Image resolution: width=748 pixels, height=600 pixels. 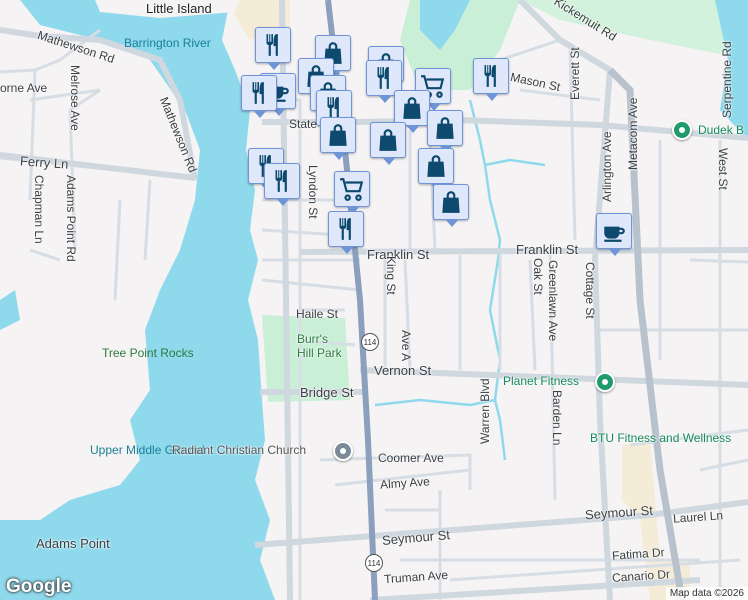 I want to click on google-logo: Google, so click(x=39, y=586).